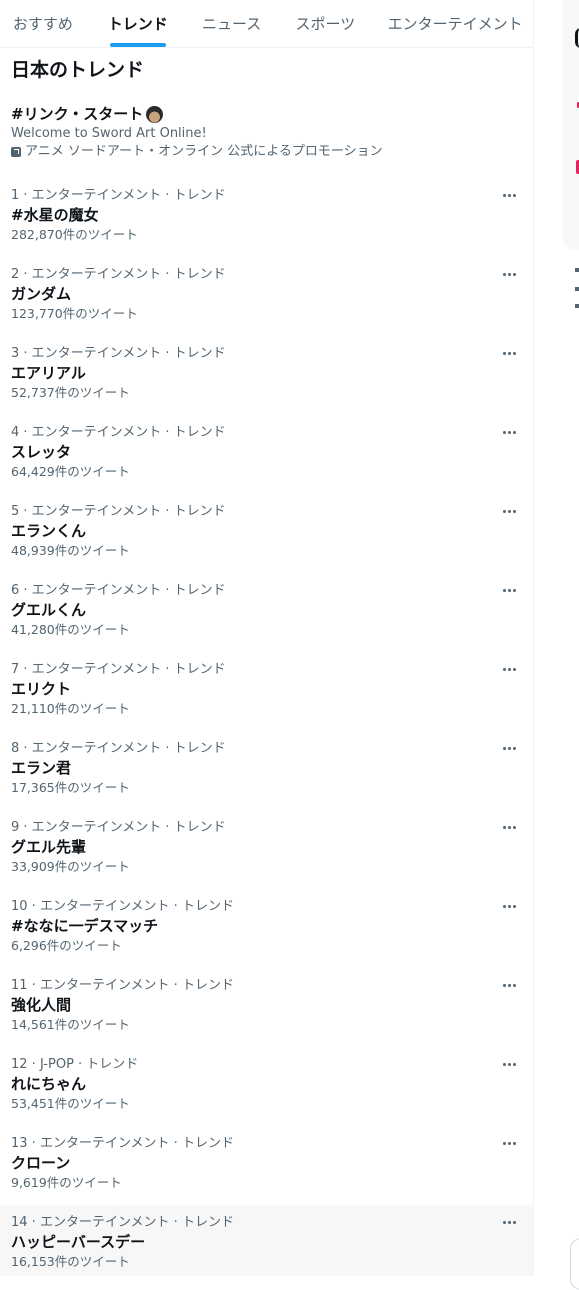  Describe the element at coordinates (70, 392) in the screenshot. I see `trend-tweet-count: 52,737件のツイート` at that location.